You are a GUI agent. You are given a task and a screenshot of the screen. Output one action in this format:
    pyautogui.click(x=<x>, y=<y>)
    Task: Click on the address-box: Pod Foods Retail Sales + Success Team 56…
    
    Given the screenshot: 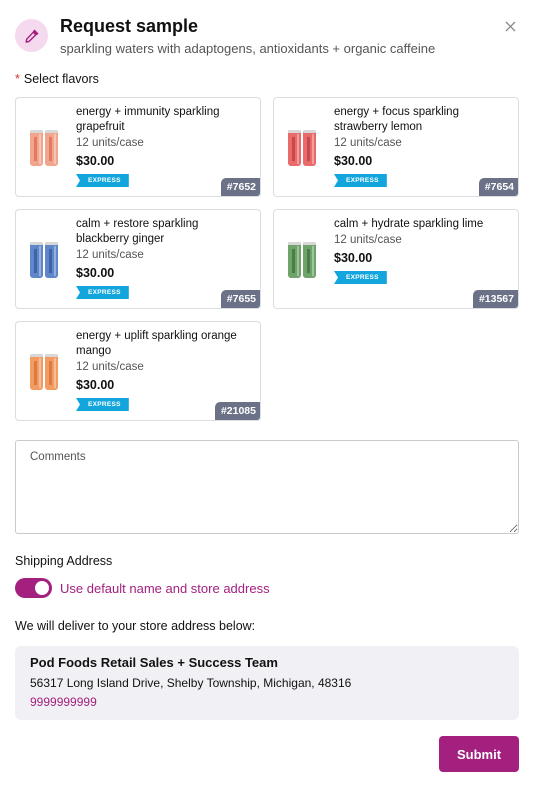 What is the action you would take?
    pyautogui.click(x=267, y=683)
    